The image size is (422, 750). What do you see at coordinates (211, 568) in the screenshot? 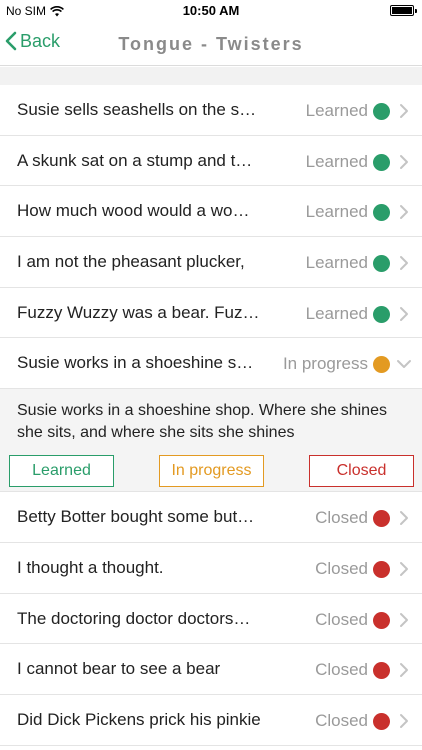
I see `list-item: I thought a thought. Closed` at bounding box center [211, 568].